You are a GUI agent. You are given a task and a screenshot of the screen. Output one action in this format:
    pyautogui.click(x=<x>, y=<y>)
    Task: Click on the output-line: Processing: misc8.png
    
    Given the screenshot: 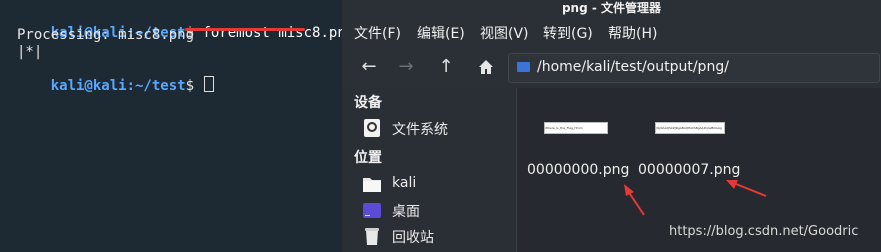 What is the action you would take?
    pyautogui.click(x=106, y=35)
    